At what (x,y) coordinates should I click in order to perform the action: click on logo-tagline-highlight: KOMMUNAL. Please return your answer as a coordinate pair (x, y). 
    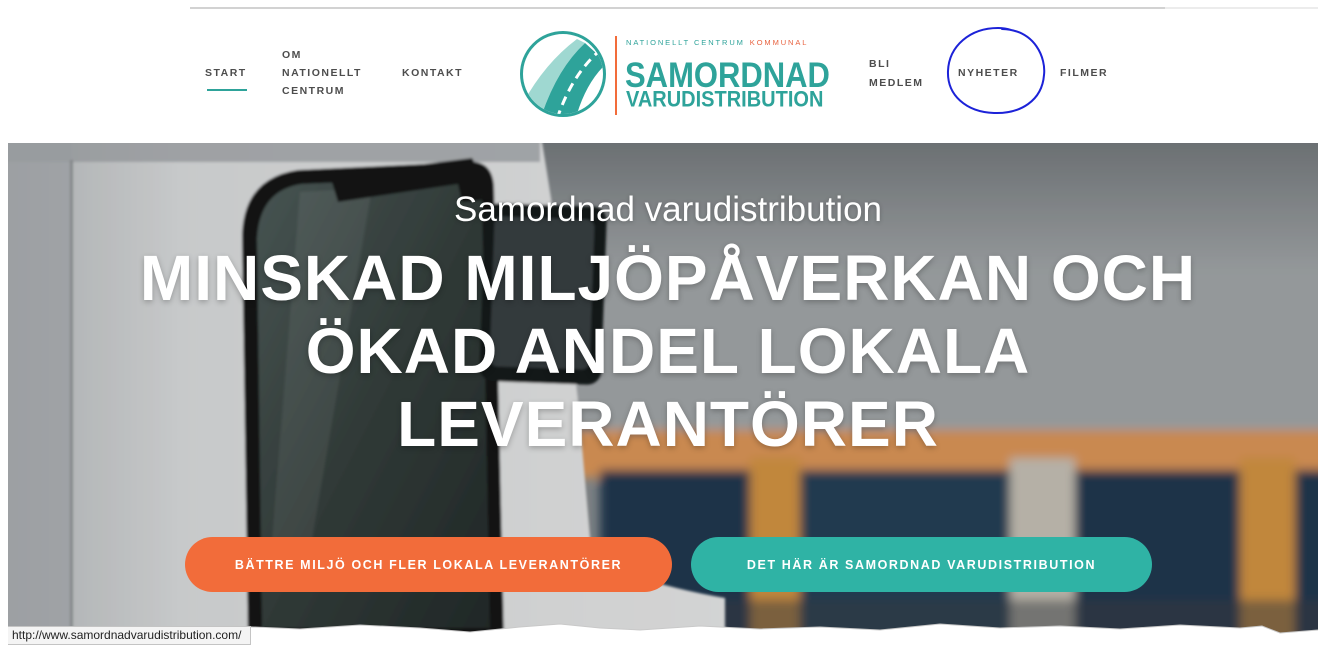
    Looking at the image, I should click on (779, 42).